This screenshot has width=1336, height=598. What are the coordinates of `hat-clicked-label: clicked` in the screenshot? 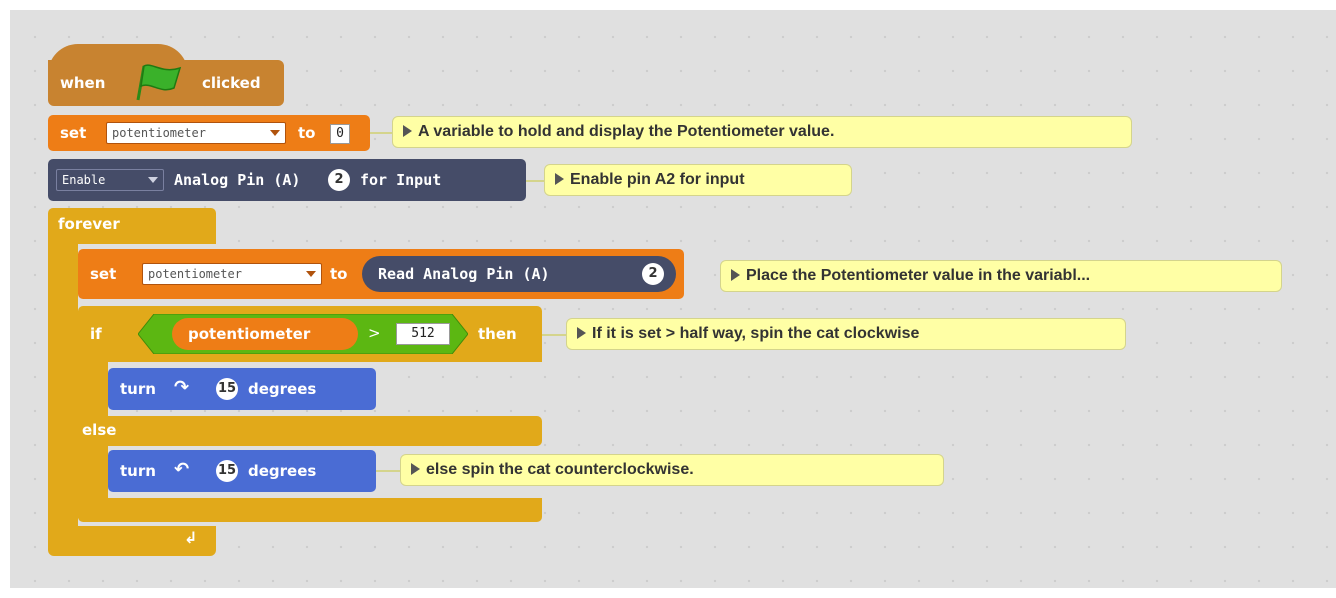 It's located at (231, 83).